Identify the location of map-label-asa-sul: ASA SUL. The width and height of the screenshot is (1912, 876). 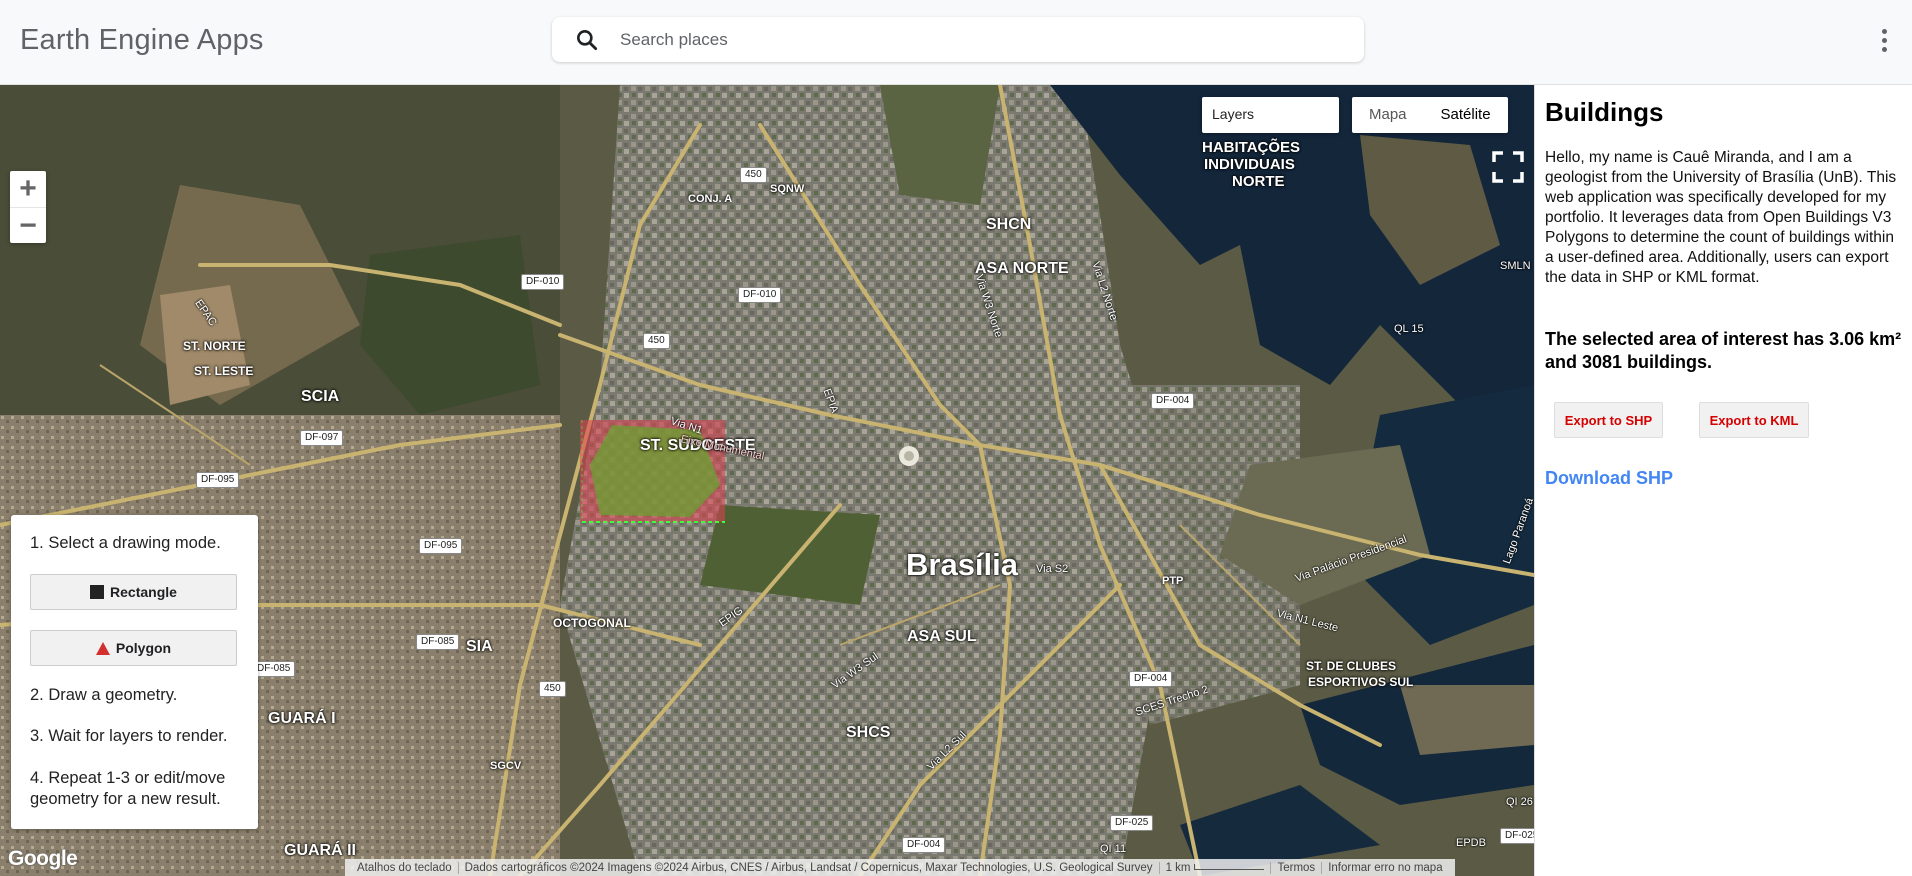
(942, 636).